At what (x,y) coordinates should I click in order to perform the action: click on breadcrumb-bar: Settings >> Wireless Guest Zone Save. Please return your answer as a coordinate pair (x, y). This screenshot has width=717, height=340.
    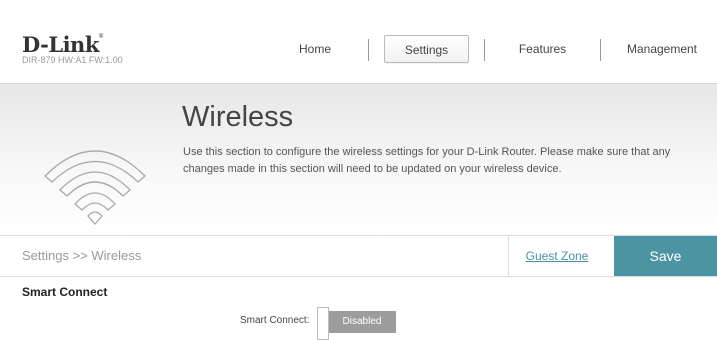
    Looking at the image, I should click on (358, 256).